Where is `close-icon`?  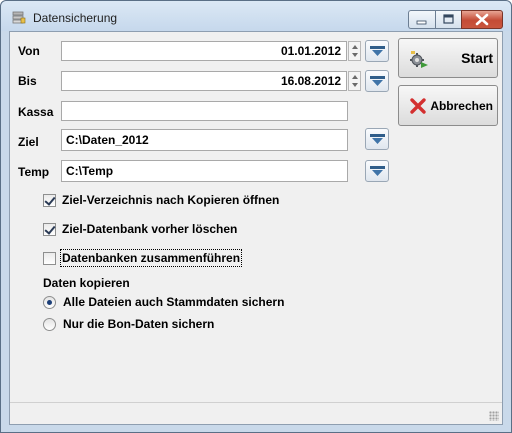 close-icon is located at coordinates (482, 19).